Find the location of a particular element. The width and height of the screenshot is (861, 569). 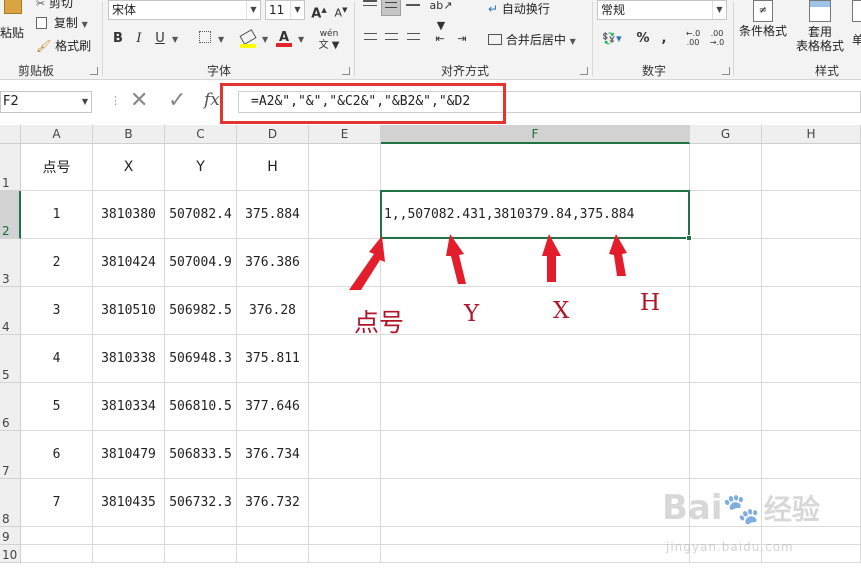

column-header-c: C is located at coordinates (201, 134).